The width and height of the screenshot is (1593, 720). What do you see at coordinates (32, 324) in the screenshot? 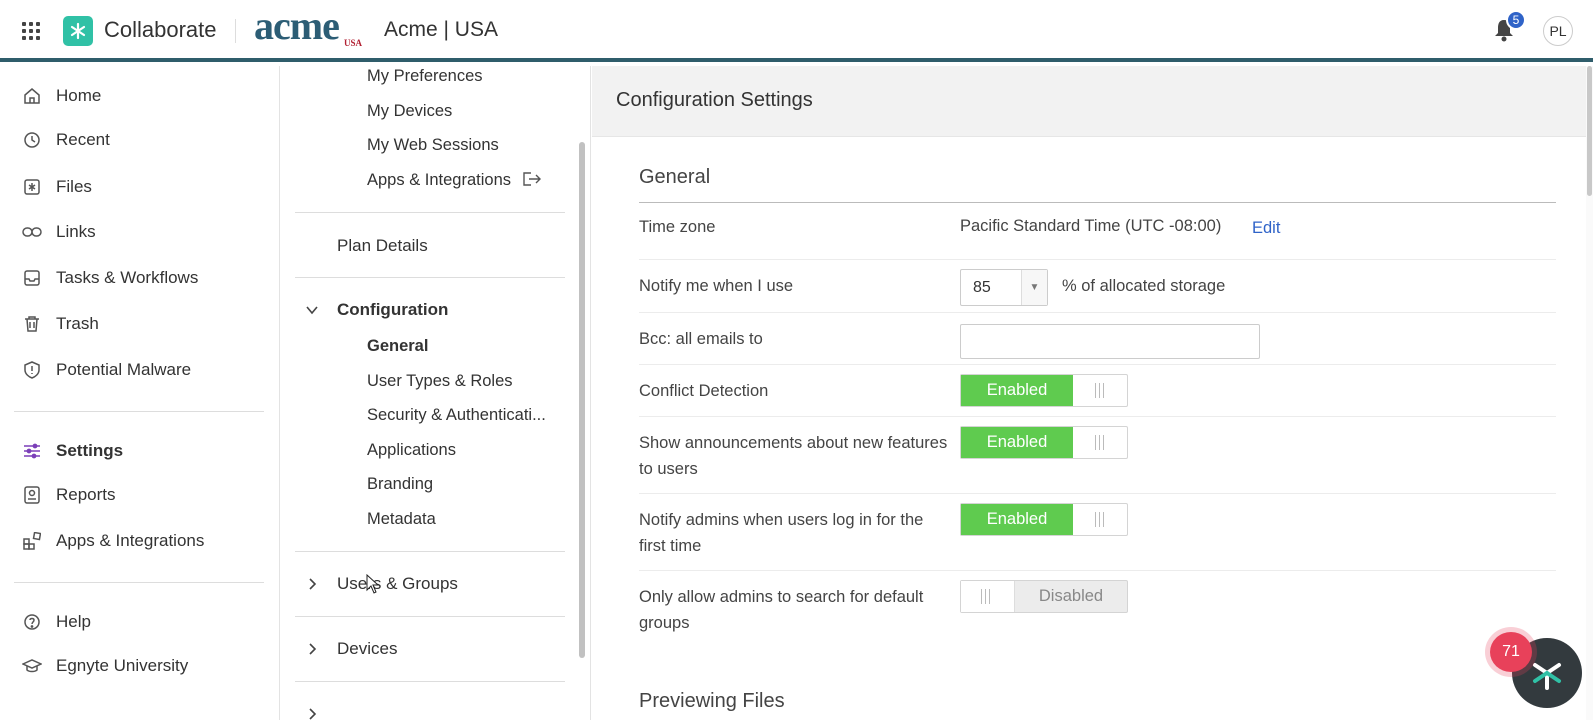
I see `trash-icon` at bounding box center [32, 324].